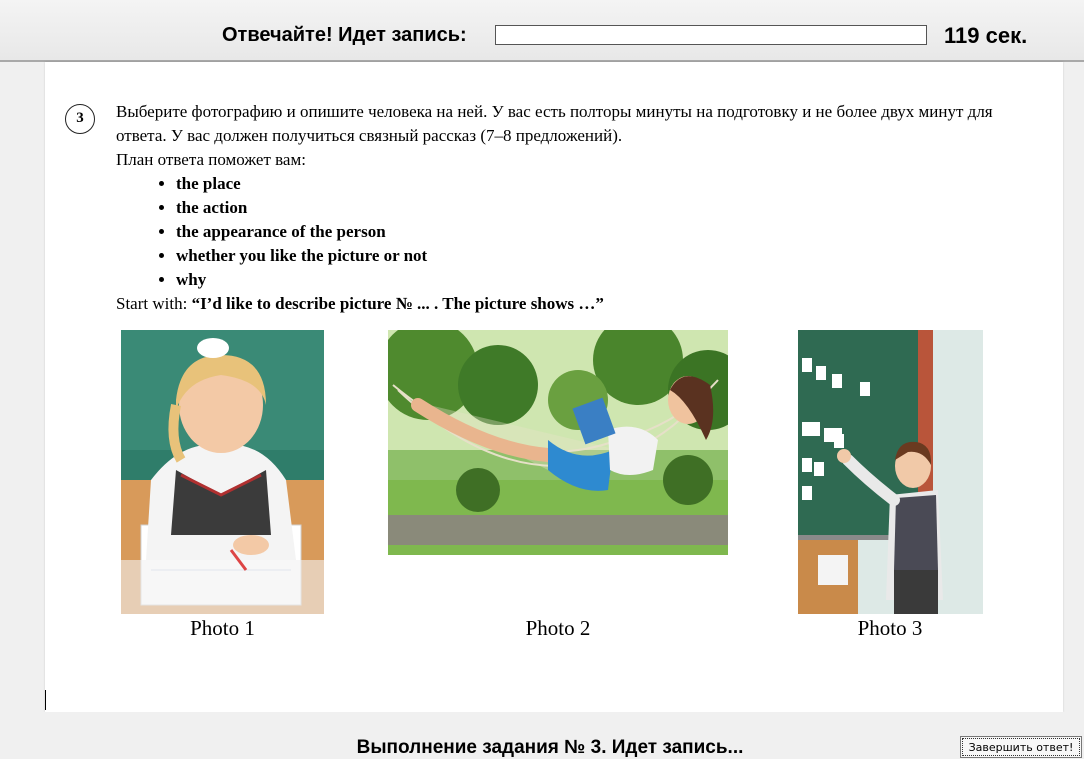  Describe the element at coordinates (45, 700) in the screenshot. I see `text-caret` at that location.